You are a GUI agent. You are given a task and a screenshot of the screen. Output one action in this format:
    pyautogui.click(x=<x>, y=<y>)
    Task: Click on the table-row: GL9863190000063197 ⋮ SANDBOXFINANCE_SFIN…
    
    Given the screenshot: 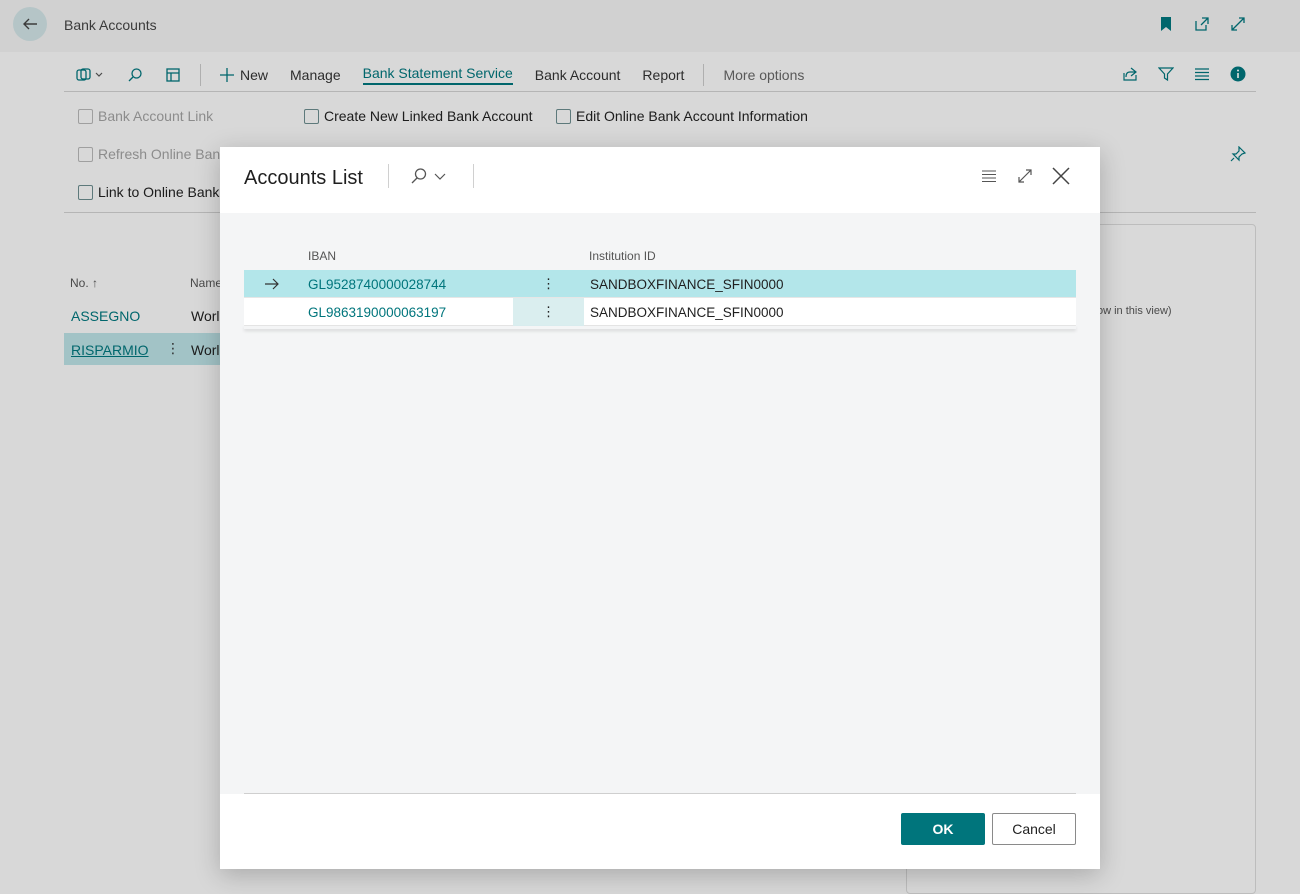 What is the action you would take?
    pyautogui.click(x=660, y=312)
    